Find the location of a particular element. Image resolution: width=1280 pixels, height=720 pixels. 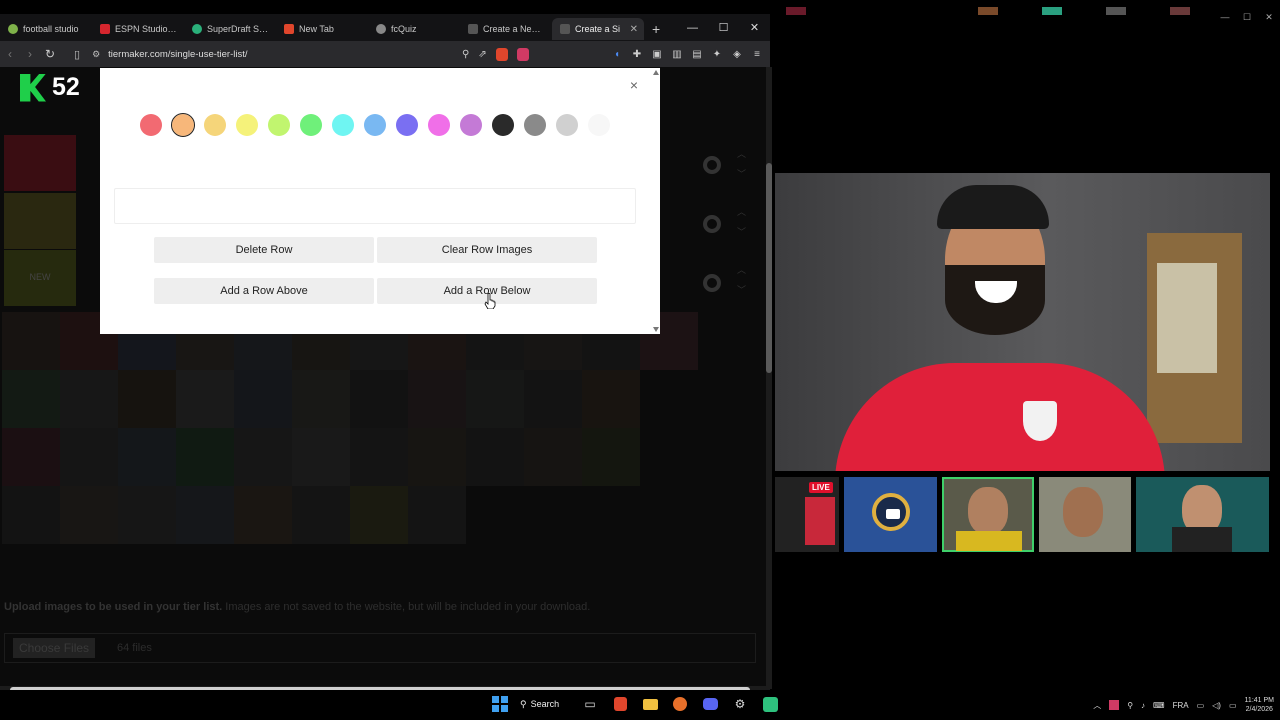

translate-icon: ◖ is located at coordinates (617, 54).